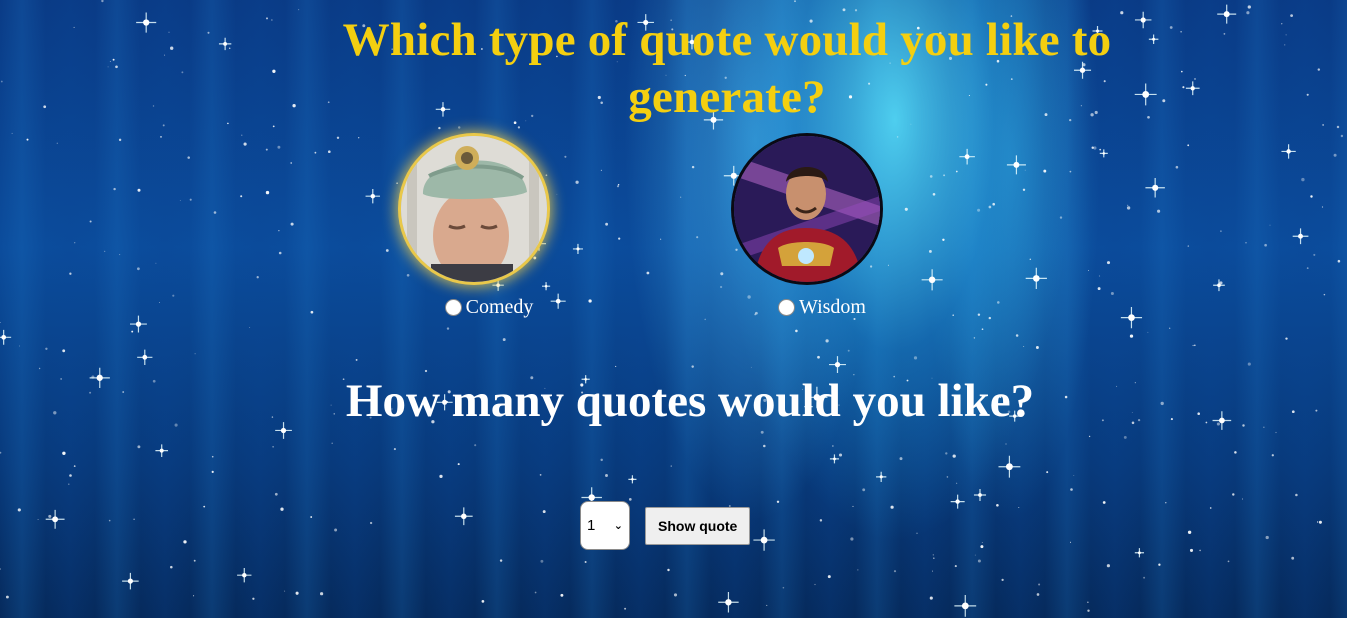  Describe the element at coordinates (690, 401) in the screenshot. I see `quote-count-question: How many quotes would you like?` at that location.